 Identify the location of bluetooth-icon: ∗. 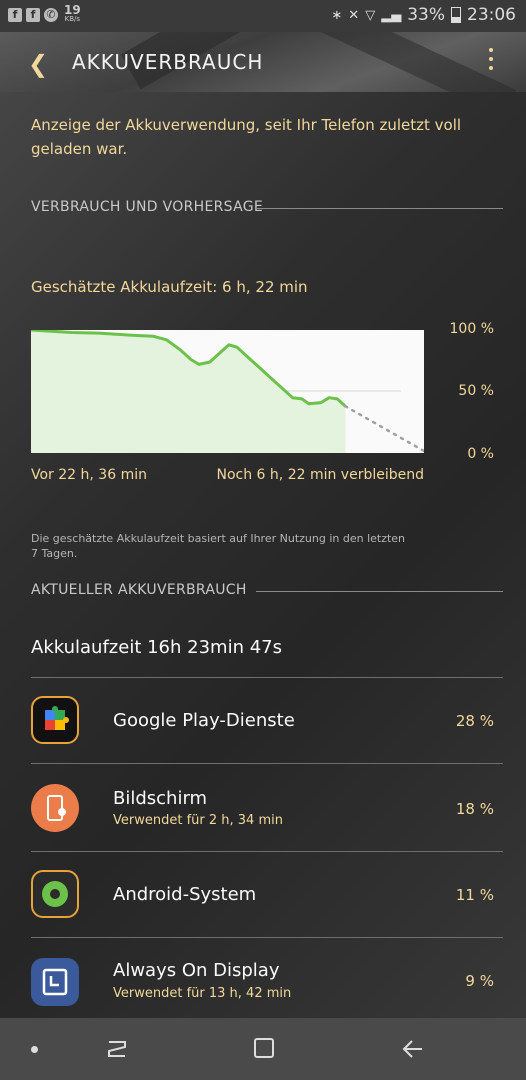
(337, 15).